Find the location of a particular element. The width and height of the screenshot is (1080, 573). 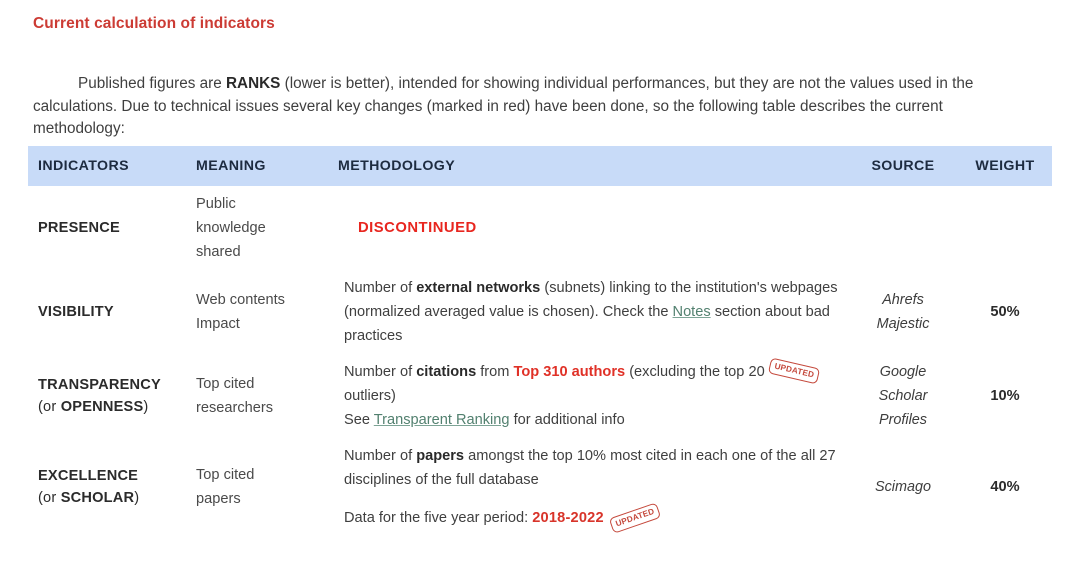

method-seg: See is located at coordinates (359, 420).